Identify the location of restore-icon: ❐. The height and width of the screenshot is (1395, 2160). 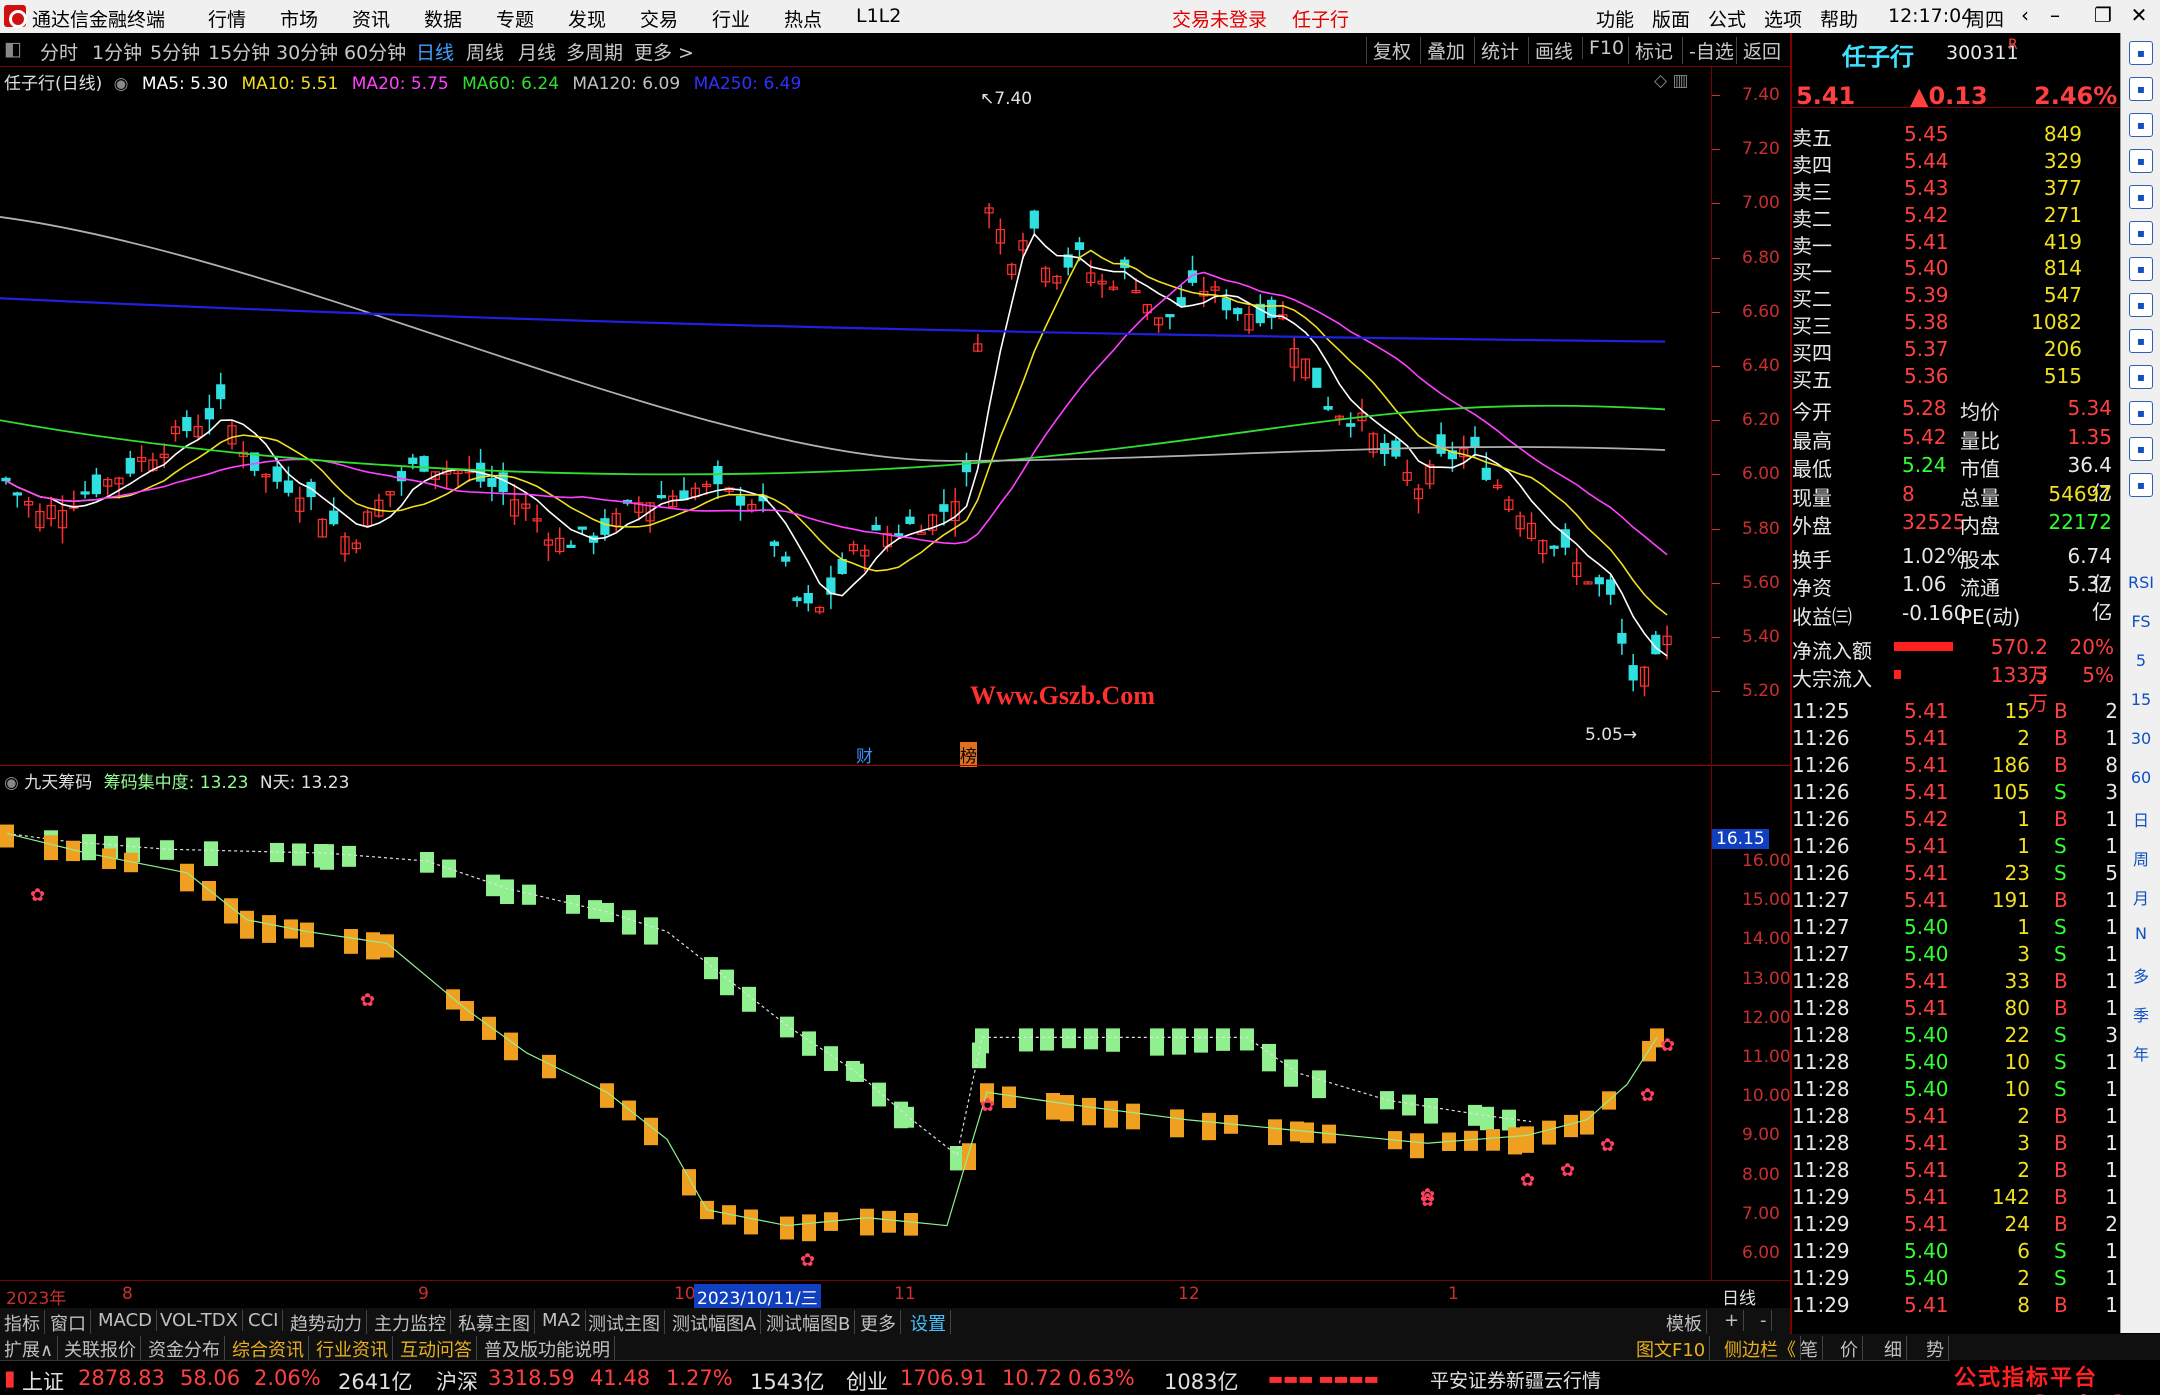
(2103, 16).